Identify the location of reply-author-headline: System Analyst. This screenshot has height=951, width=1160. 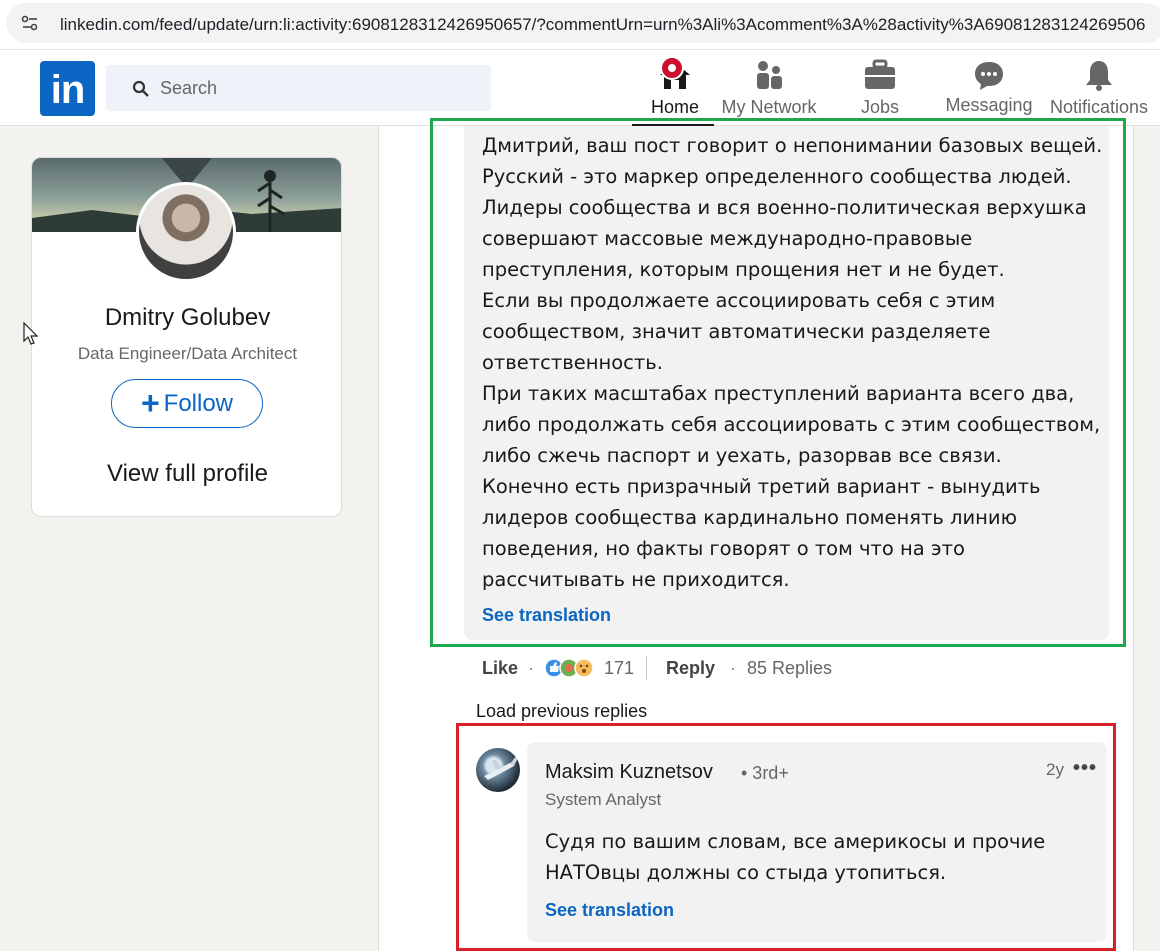
(603, 799).